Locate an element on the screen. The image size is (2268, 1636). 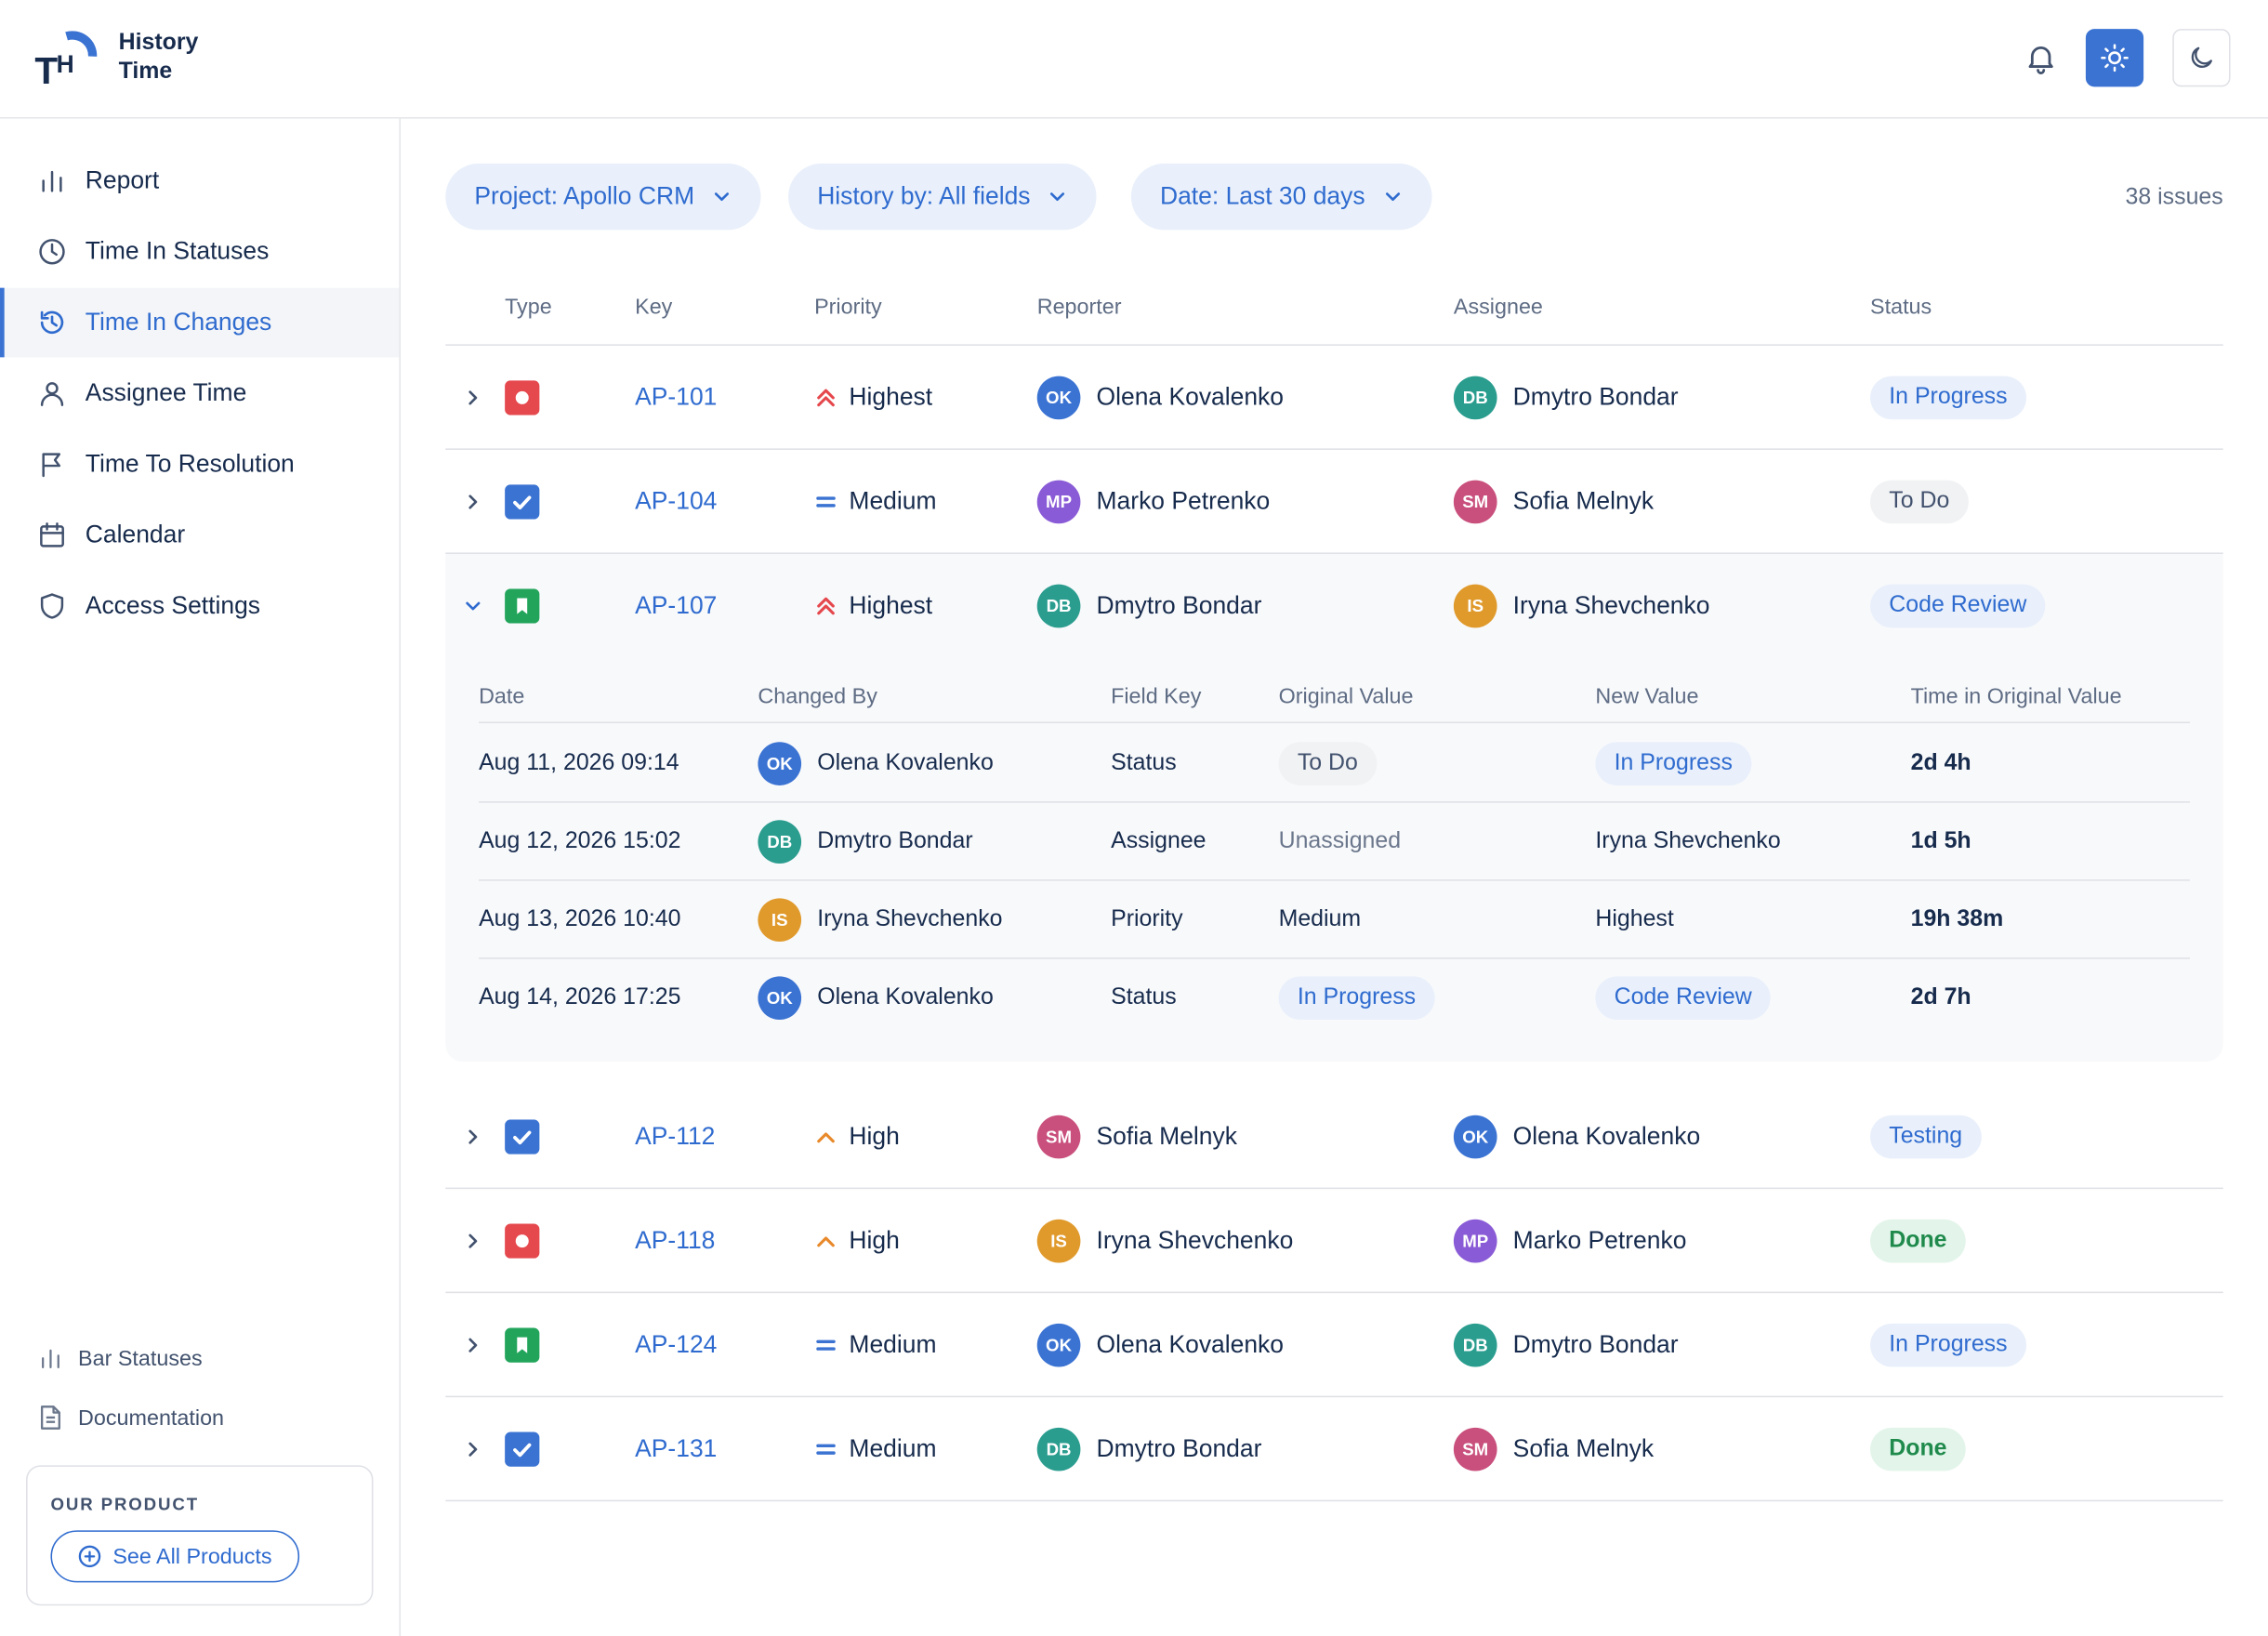
logo: T H History Time is located at coordinates (116, 58).